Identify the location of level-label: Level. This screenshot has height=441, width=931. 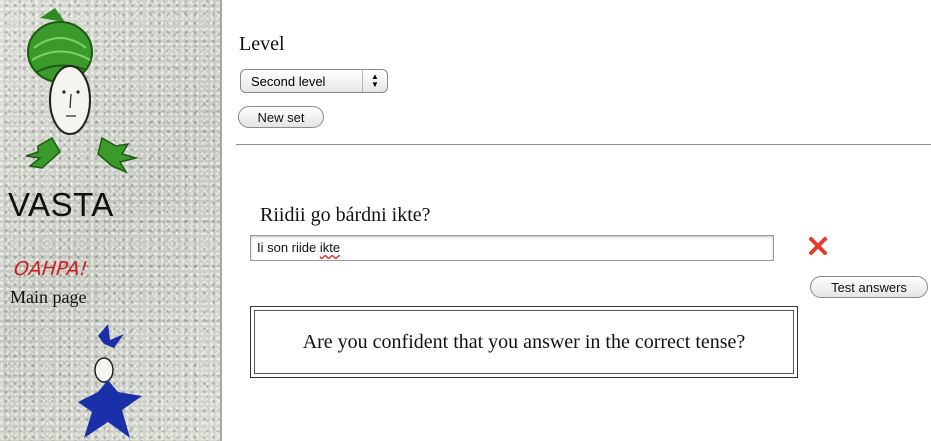
(262, 44).